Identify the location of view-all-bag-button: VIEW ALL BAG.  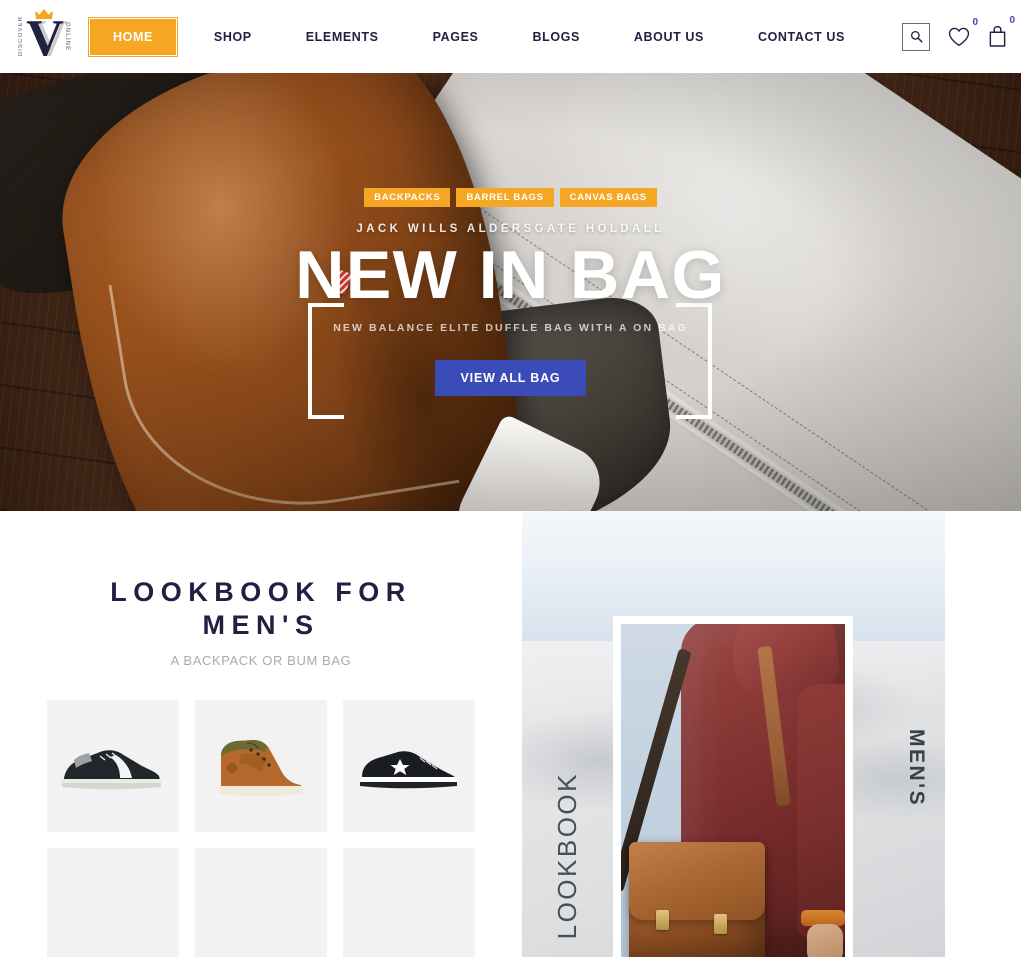
(510, 378).